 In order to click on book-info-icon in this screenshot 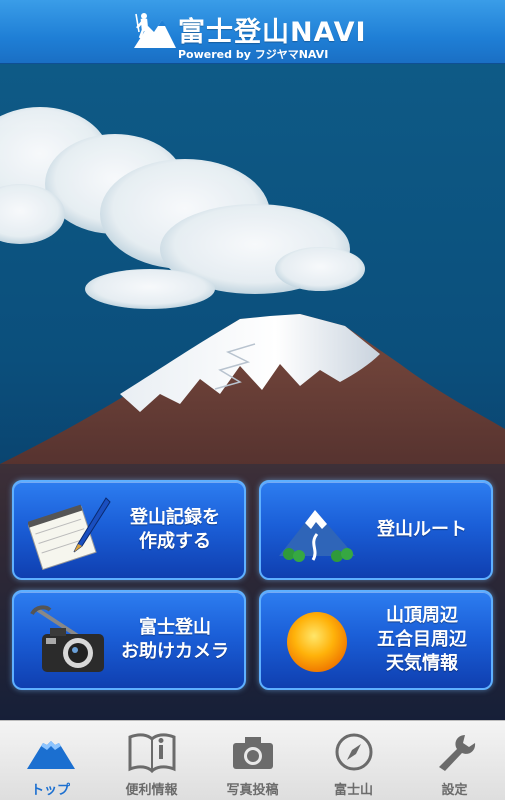, I will do `click(151, 753)`.